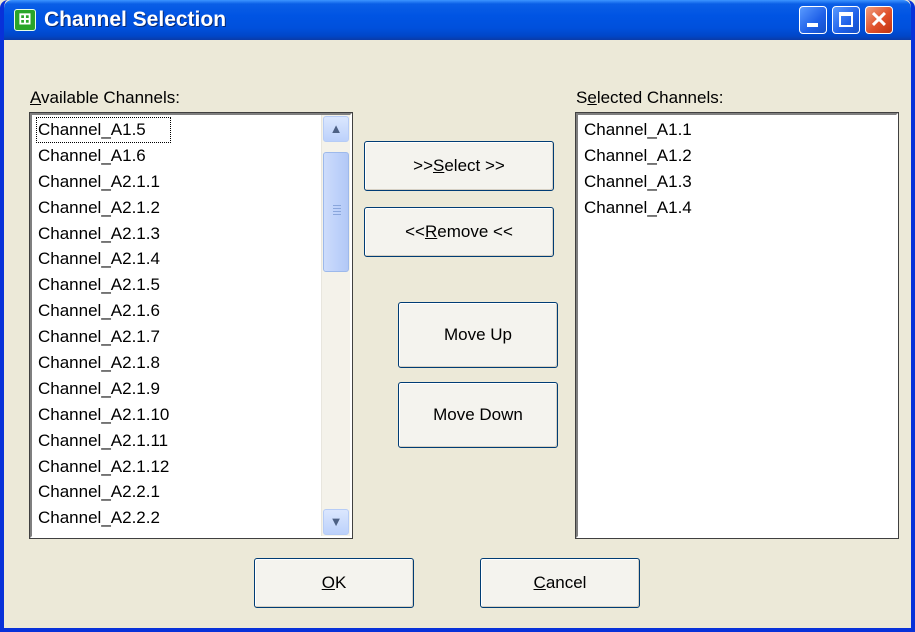 This screenshot has height=632, width=915. I want to click on remove-button: << Remove <<, so click(459, 232).